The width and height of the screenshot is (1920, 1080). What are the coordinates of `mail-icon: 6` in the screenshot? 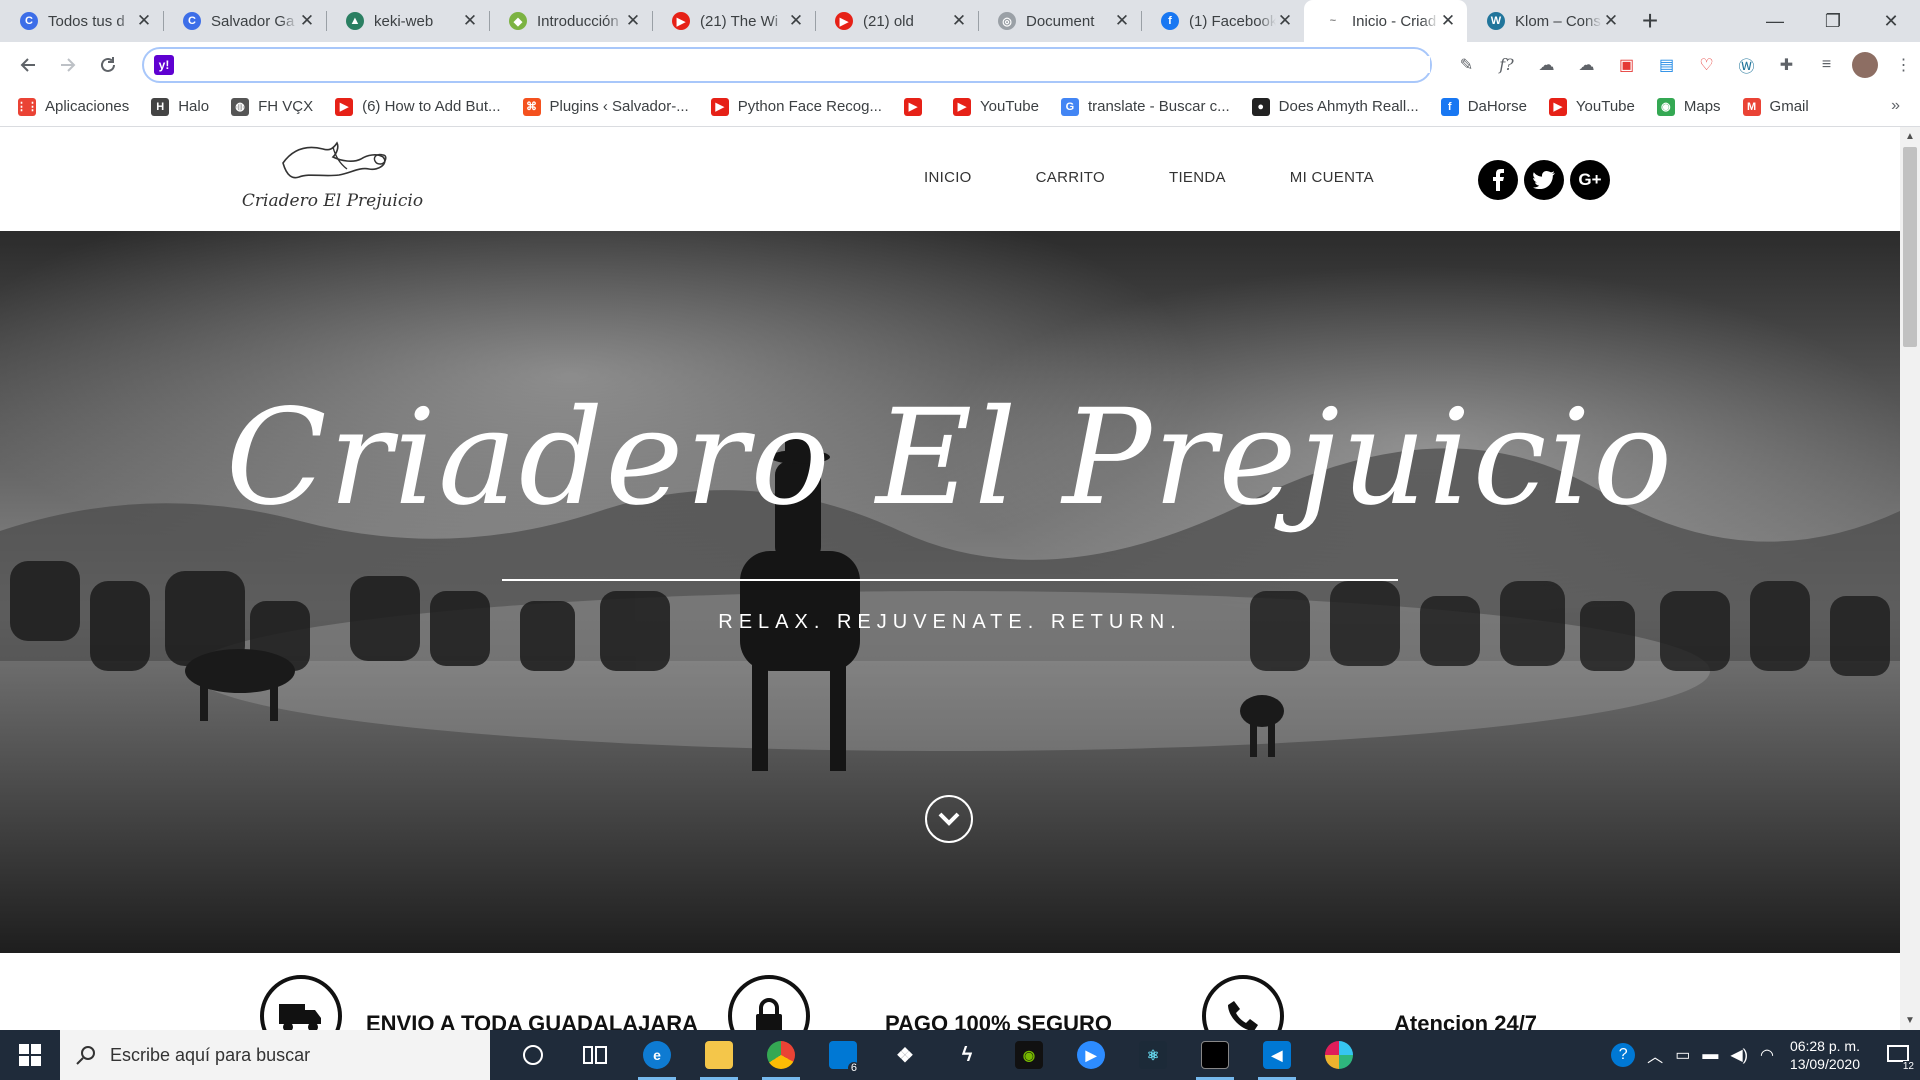 It's located at (843, 1055).